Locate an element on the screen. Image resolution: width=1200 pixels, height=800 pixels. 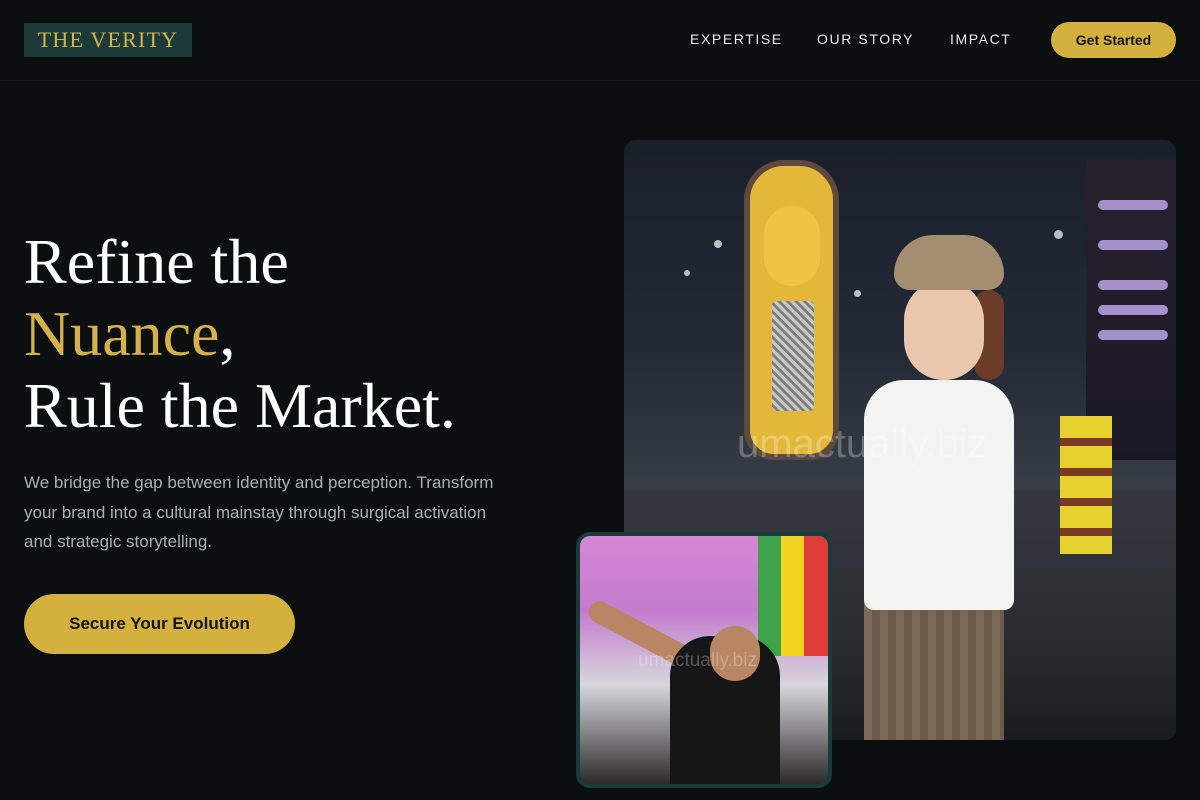
headline-accent-word: Nuance is located at coordinates (122, 333).